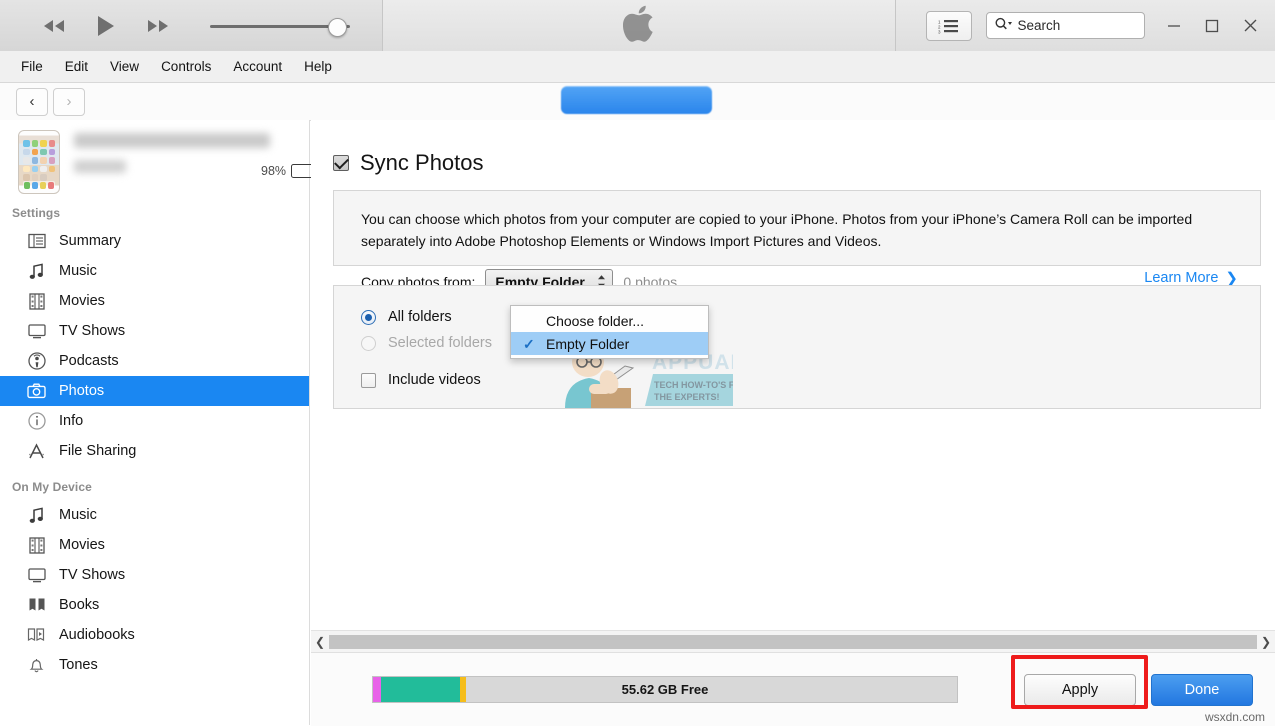 Image resolution: width=1275 pixels, height=726 pixels. Describe the element at coordinates (1174, 26) in the screenshot. I see `minimize-button` at that location.